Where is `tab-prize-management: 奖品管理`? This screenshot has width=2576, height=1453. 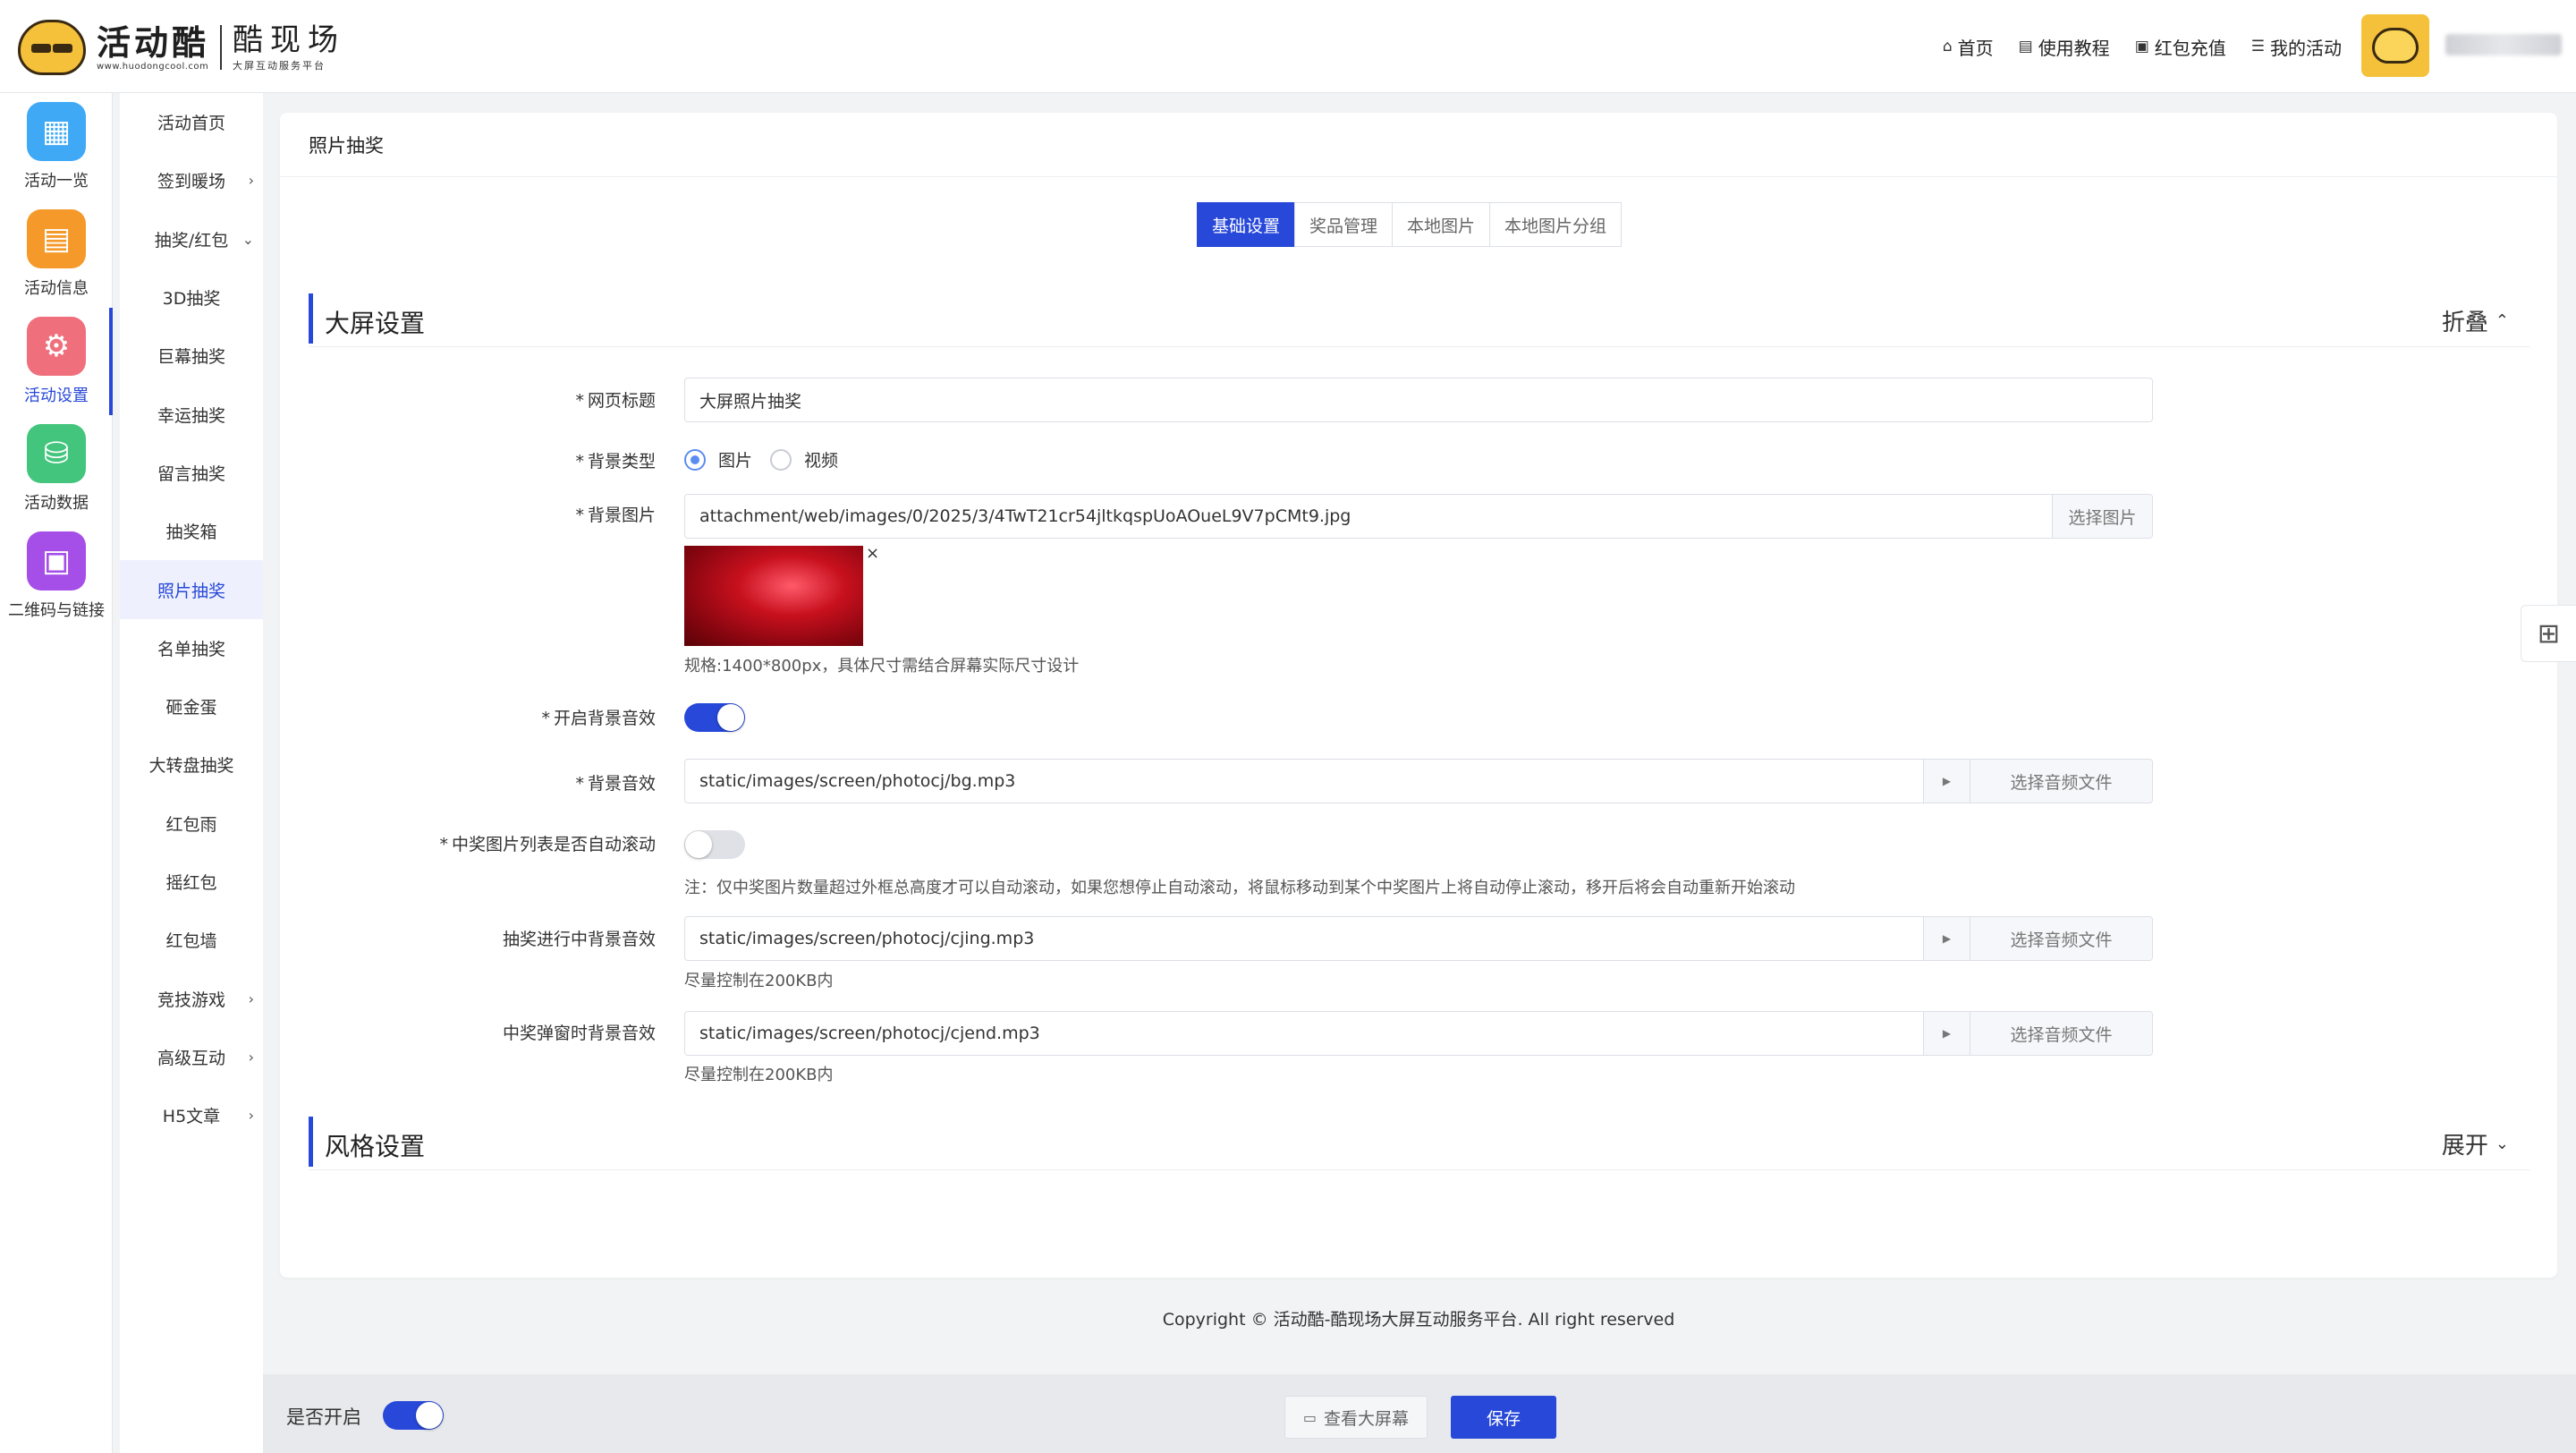 tab-prize-management: 奖品管理 is located at coordinates (1344, 224).